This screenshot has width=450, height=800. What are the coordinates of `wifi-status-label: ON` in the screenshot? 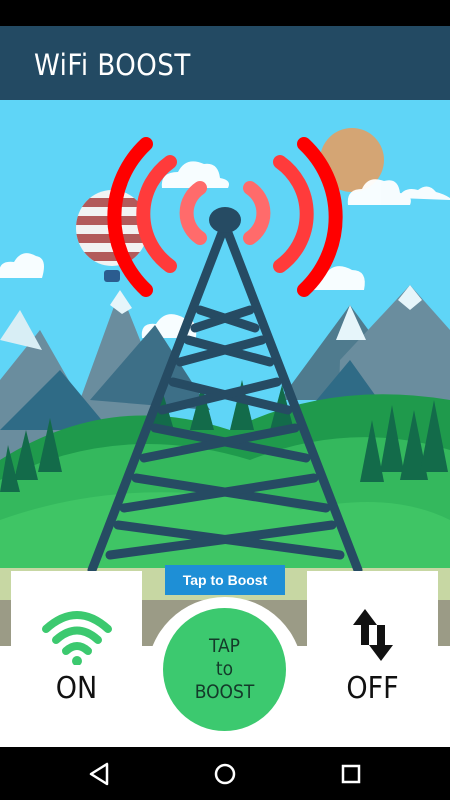 It's located at (76, 688).